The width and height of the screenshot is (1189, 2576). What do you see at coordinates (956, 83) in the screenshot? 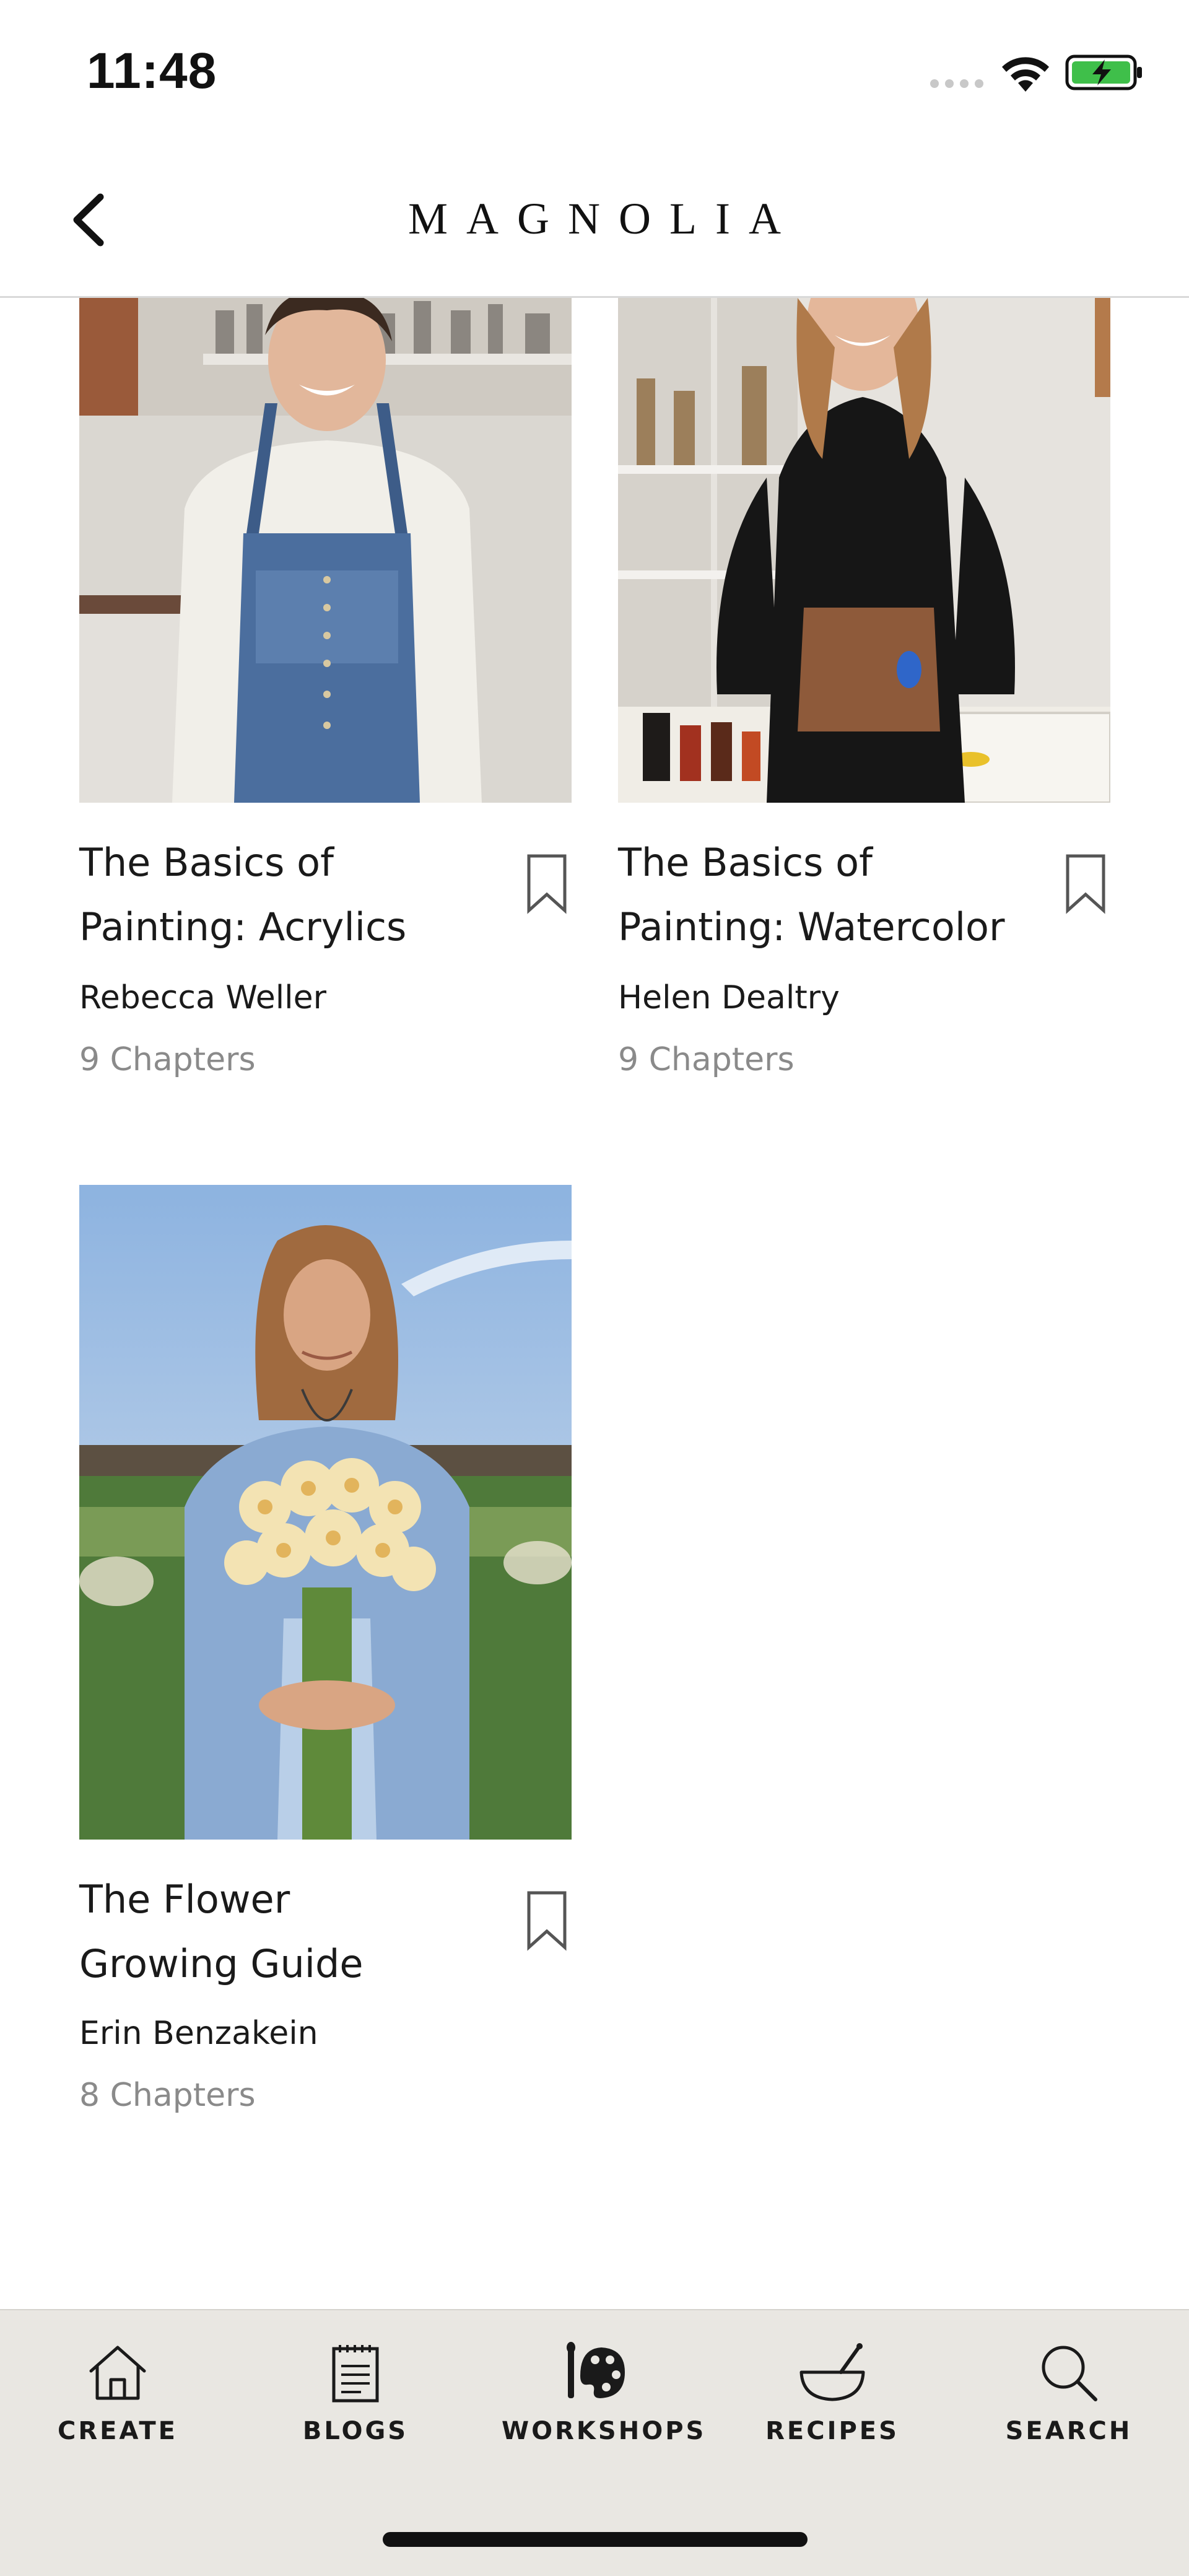
I see `cellular-signal-icon` at bounding box center [956, 83].